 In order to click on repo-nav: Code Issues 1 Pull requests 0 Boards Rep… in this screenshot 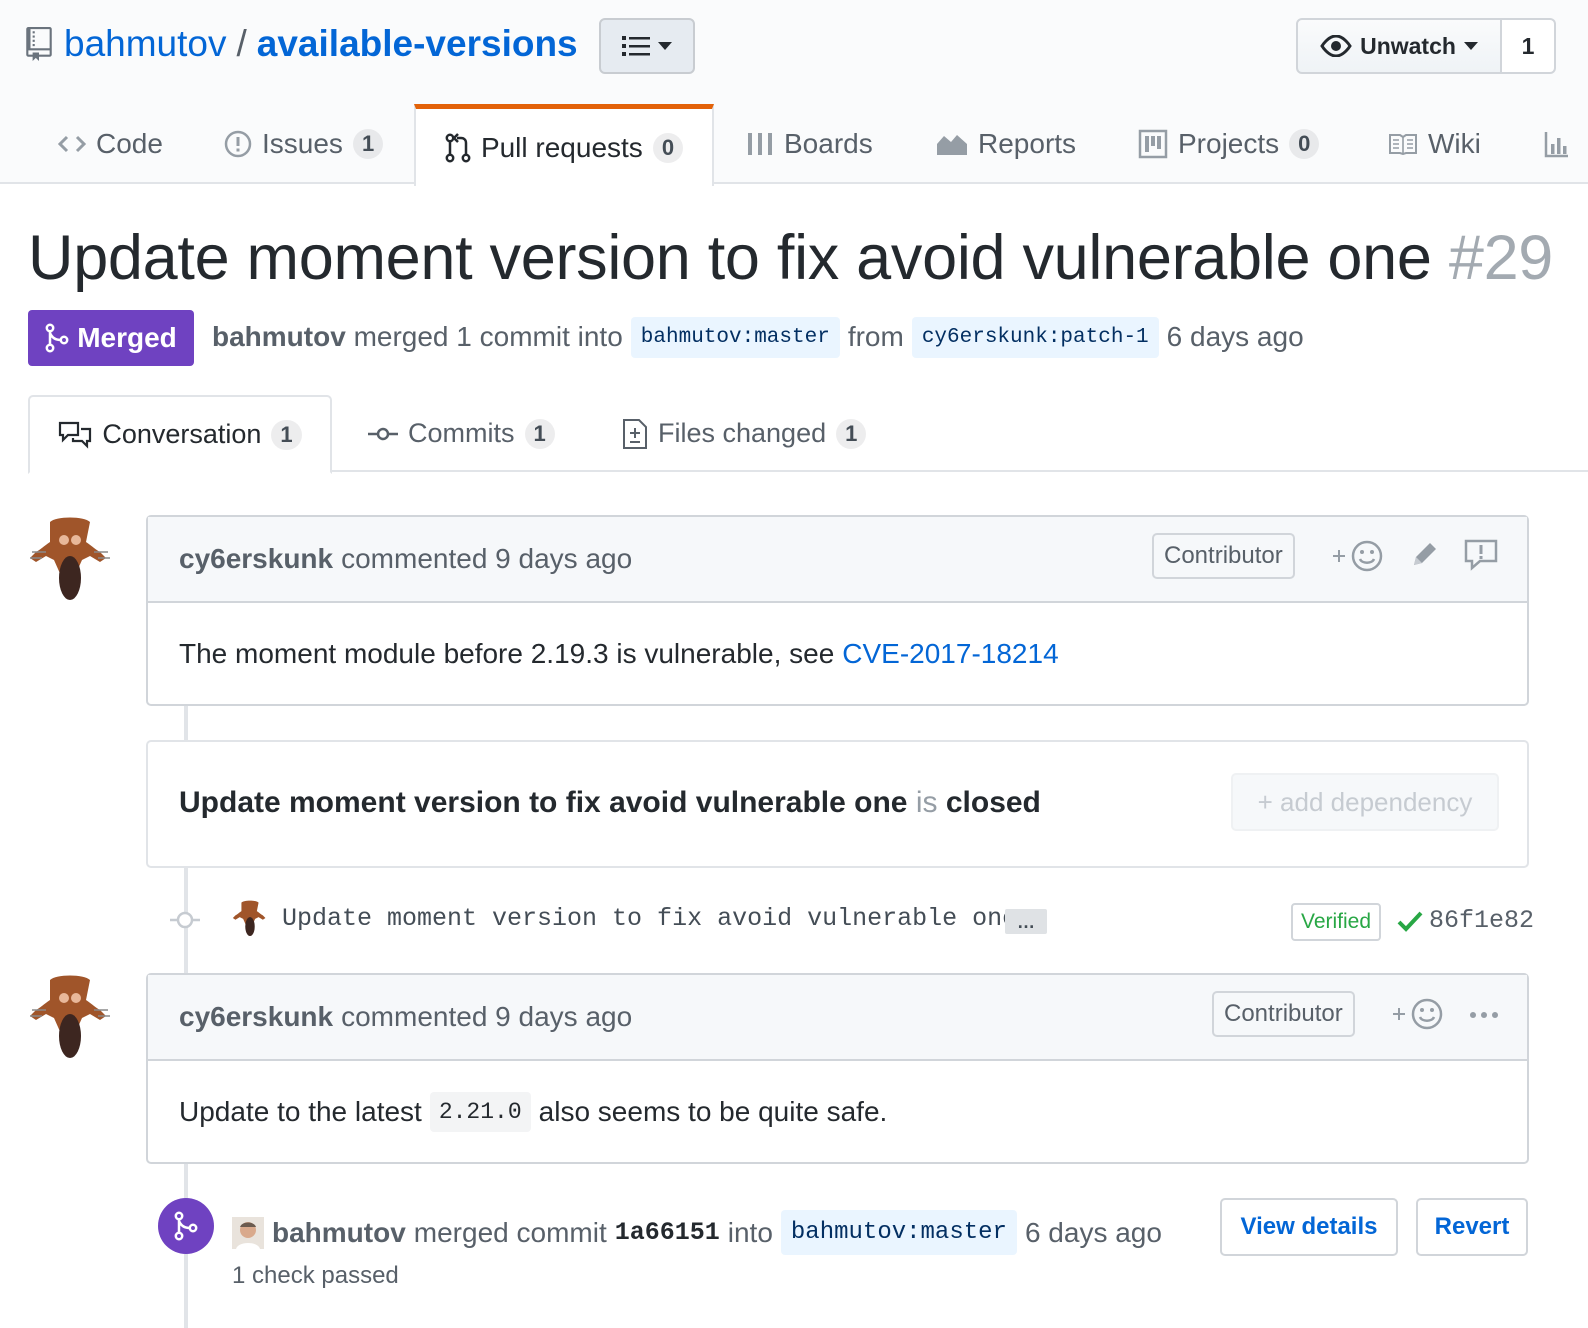, I will do `click(794, 145)`.